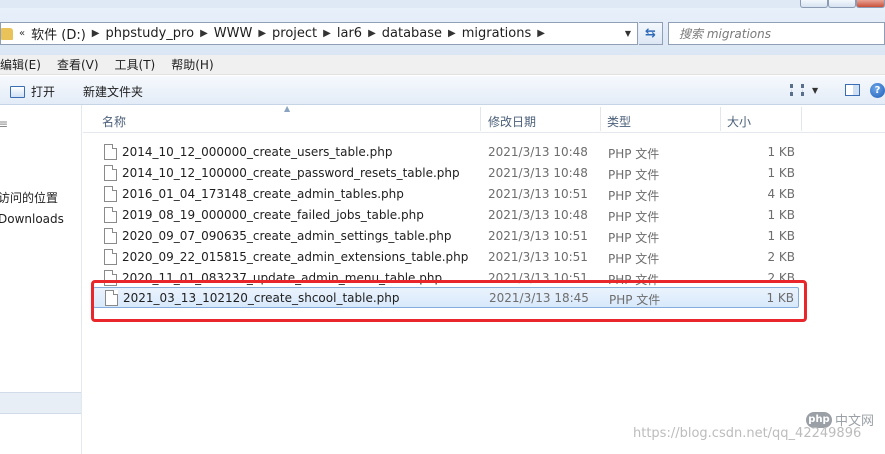 This screenshot has height=454, width=885. Describe the element at coordinates (619, 121) in the screenshot. I see `column-header-type: 类型` at that location.